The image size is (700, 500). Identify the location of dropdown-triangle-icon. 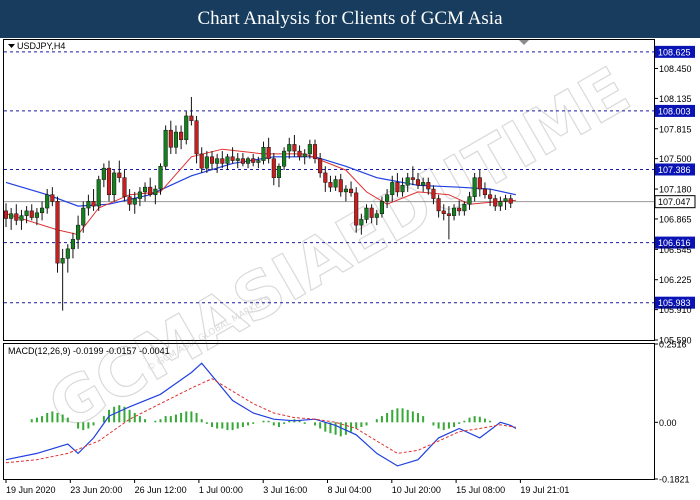
(11, 46).